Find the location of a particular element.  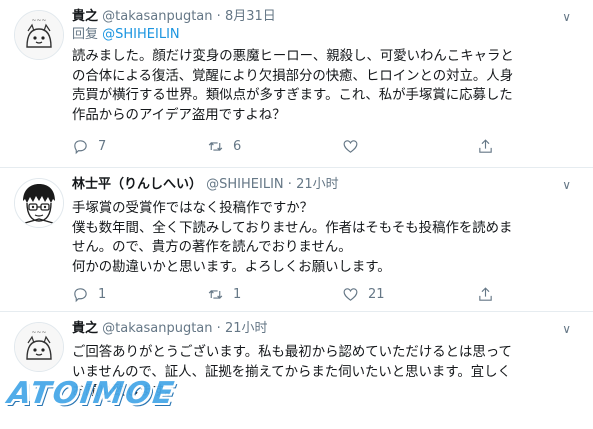

tweet-text-line: 売買が横行する世界。類似点が多すぎます。これ、私が手塚賞に応募した is located at coordinates (292, 95).